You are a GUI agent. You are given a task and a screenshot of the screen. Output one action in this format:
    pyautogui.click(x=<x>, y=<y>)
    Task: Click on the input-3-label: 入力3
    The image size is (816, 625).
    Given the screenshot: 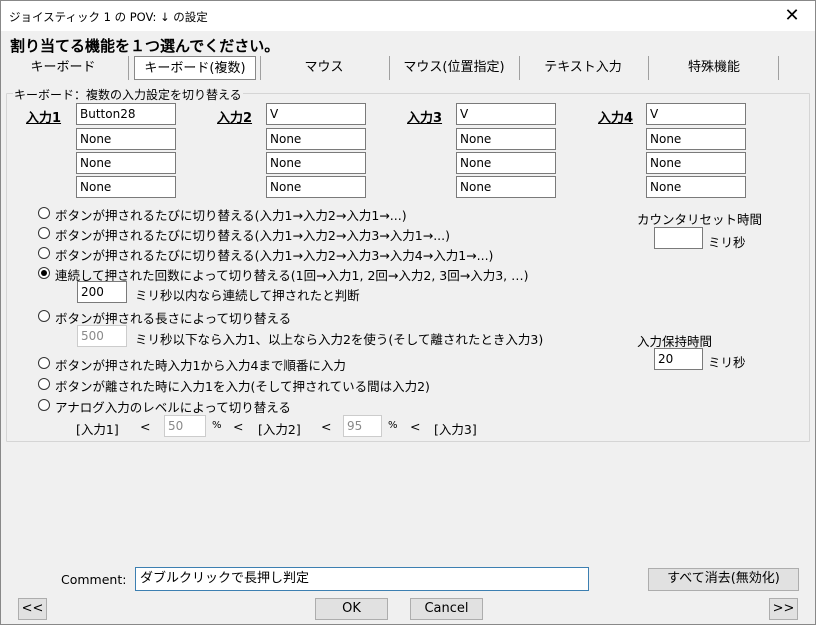 What is the action you would take?
    pyautogui.click(x=425, y=118)
    